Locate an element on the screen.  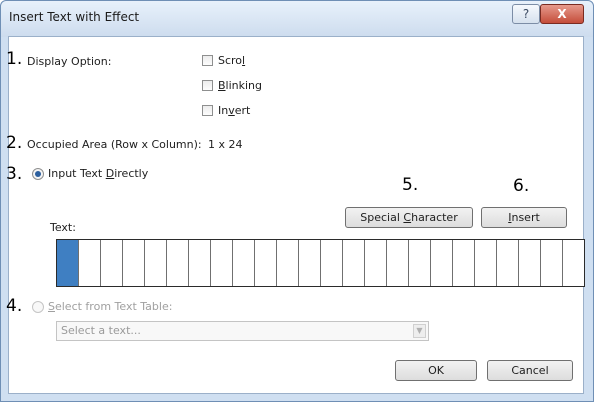
window-title: Insert Text with Effect is located at coordinates (74, 17).